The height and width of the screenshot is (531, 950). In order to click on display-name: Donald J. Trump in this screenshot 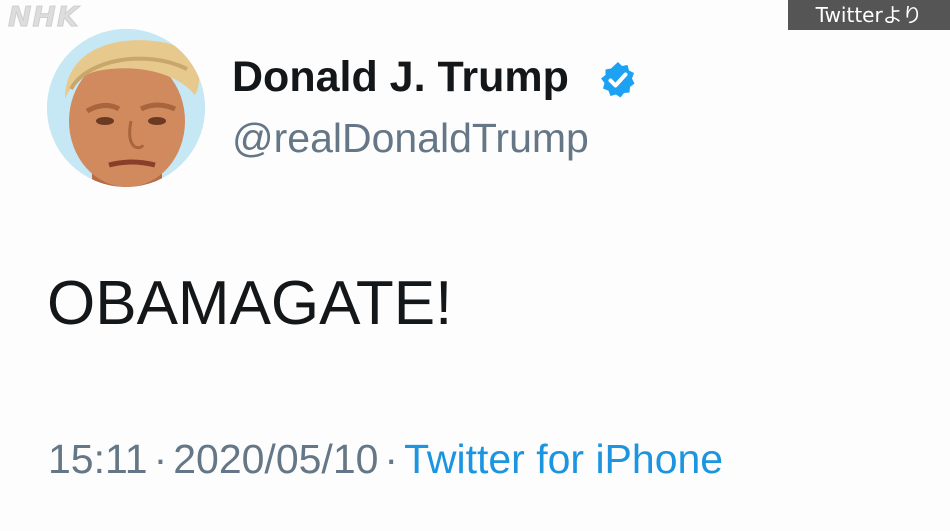, I will do `click(400, 77)`.